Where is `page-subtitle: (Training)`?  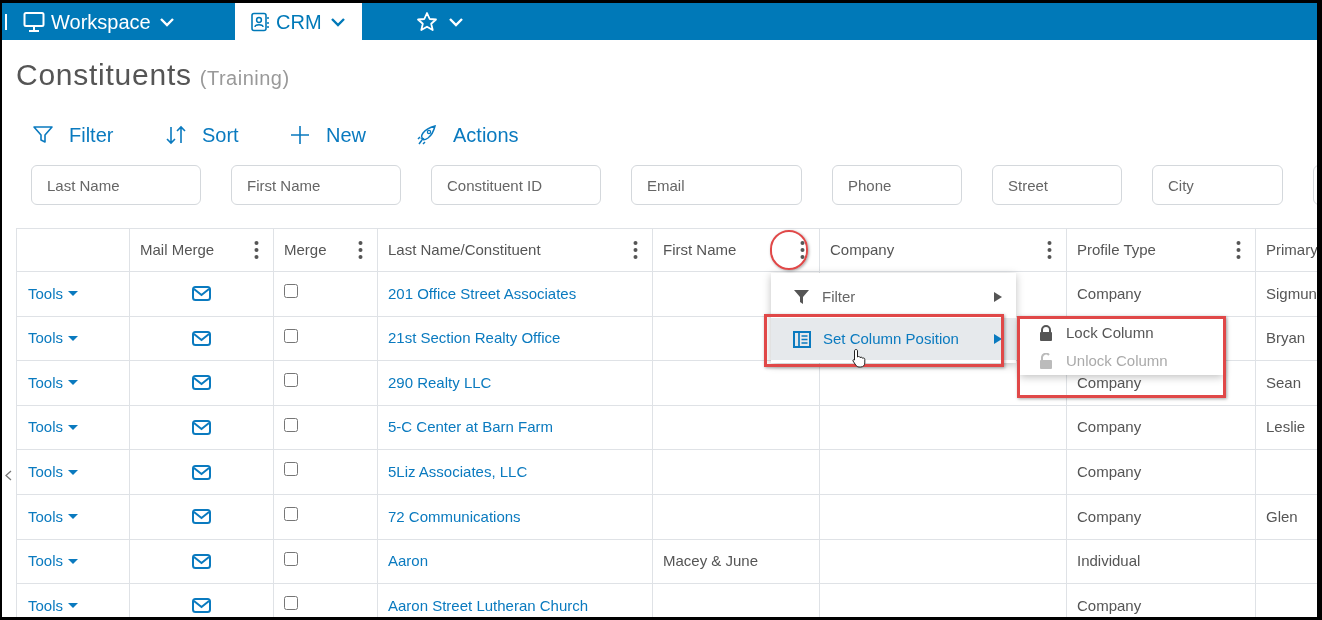 page-subtitle: (Training) is located at coordinates (244, 78).